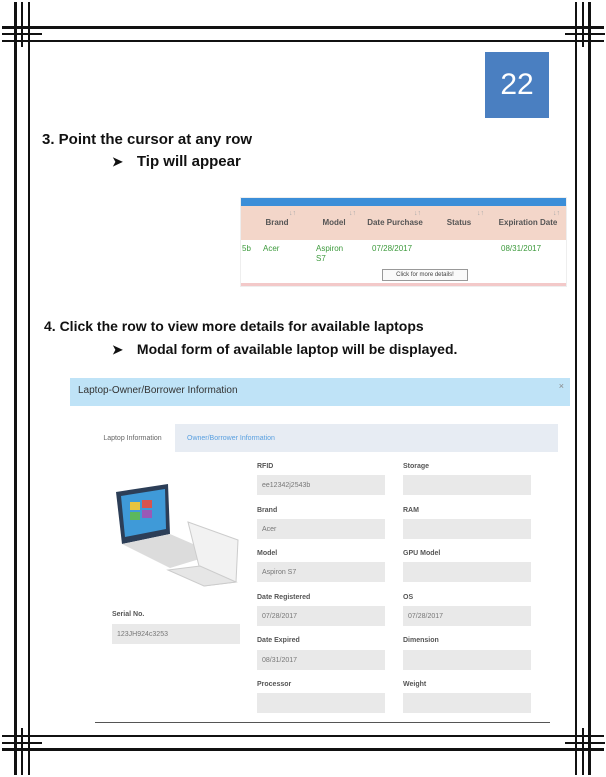 The height and width of the screenshot is (777, 606). What do you see at coordinates (29, 388) in the screenshot?
I see `frame-left-inner` at bounding box center [29, 388].